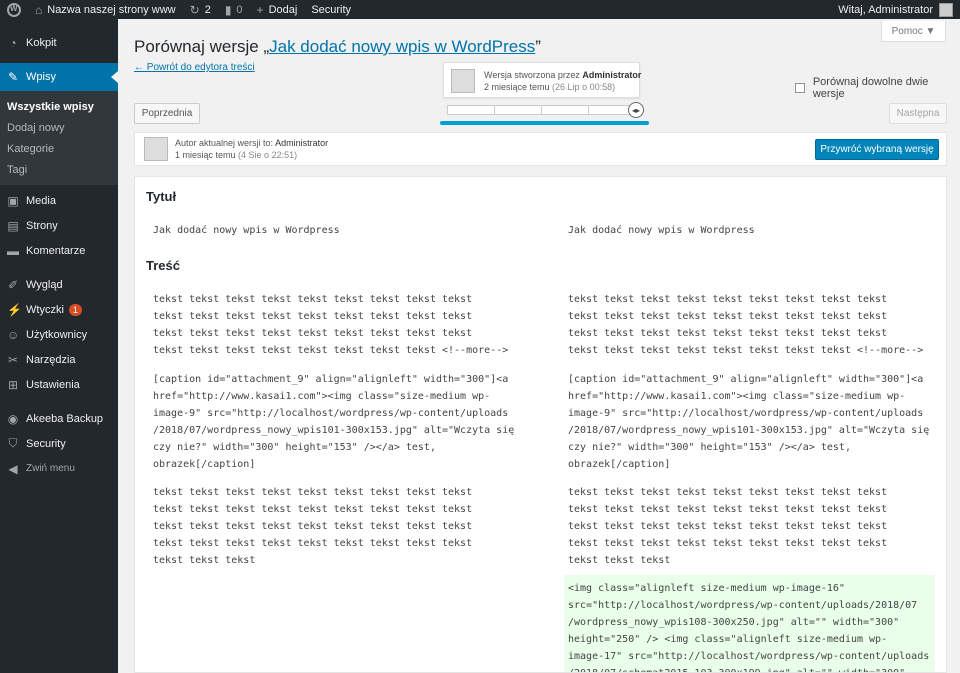 This screenshot has height=673, width=960. I want to click on sidebar-item-pages: ▤ Strony, so click(59, 225).